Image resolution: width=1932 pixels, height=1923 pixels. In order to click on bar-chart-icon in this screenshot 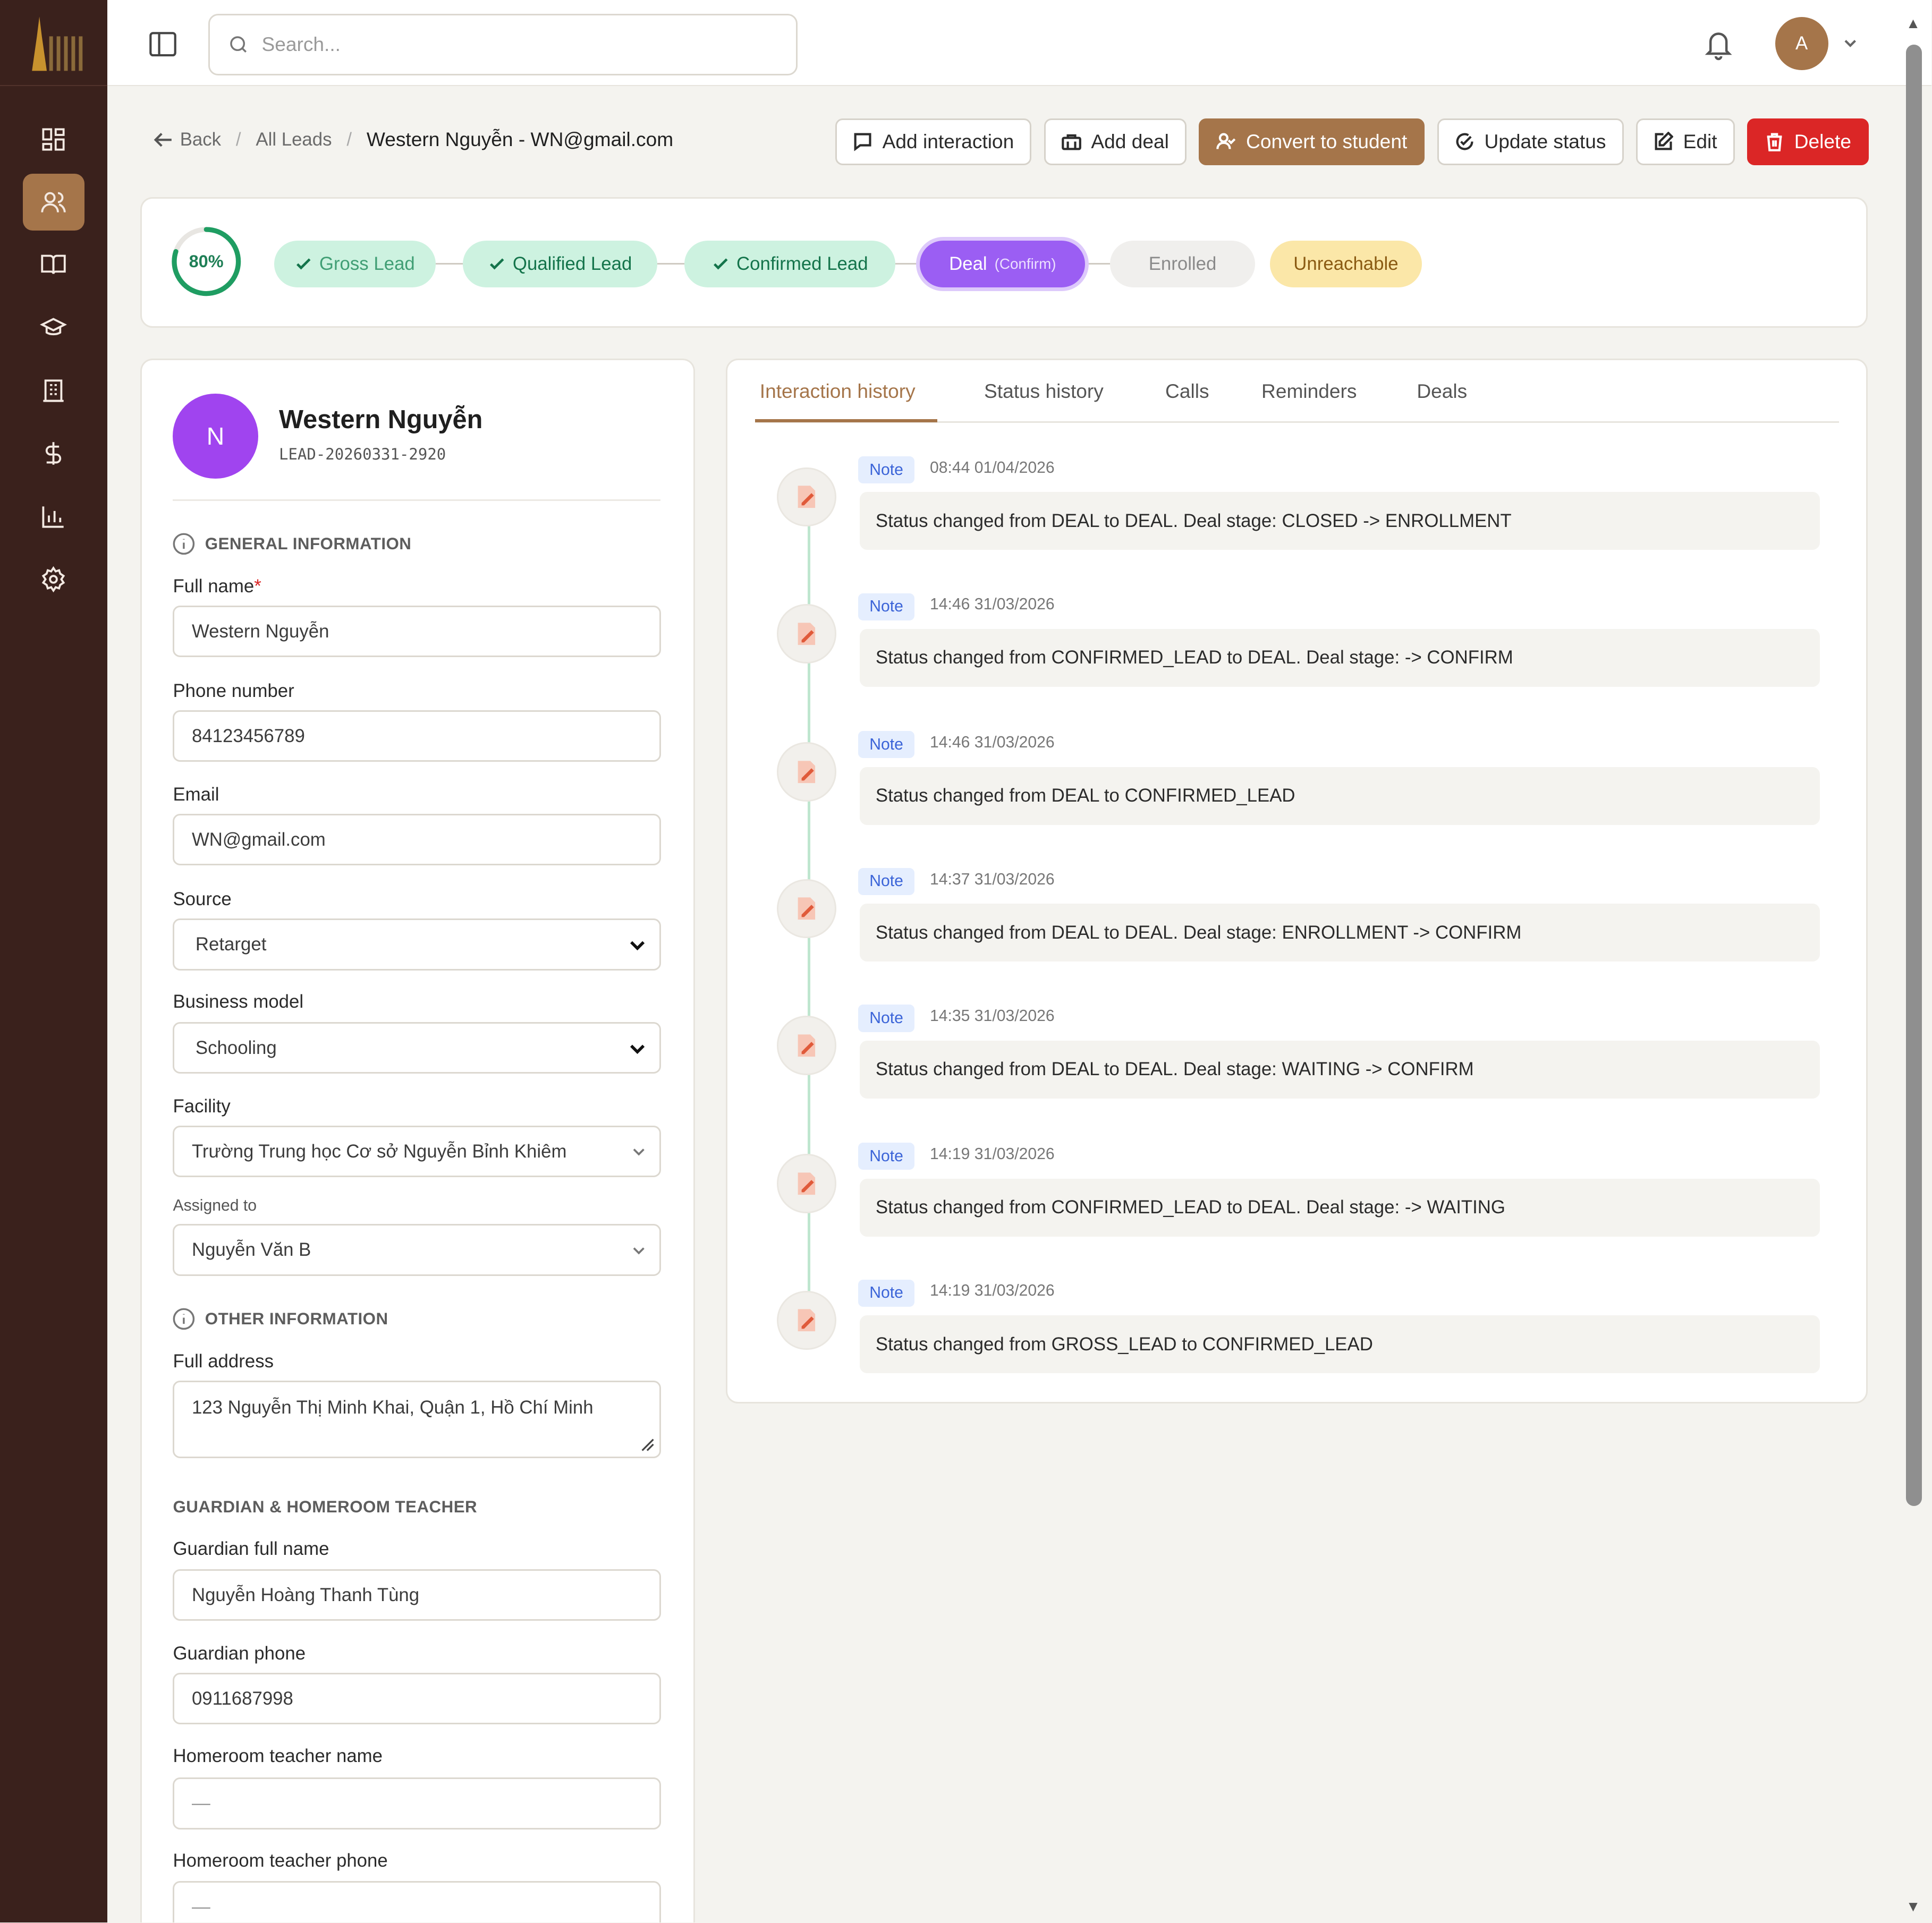, I will do `click(53, 517)`.